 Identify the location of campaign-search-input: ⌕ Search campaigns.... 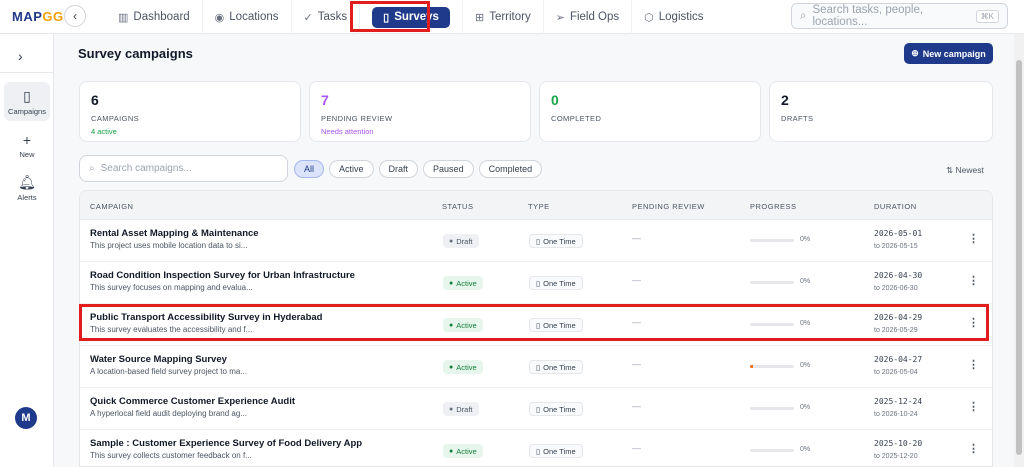
(183, 168).